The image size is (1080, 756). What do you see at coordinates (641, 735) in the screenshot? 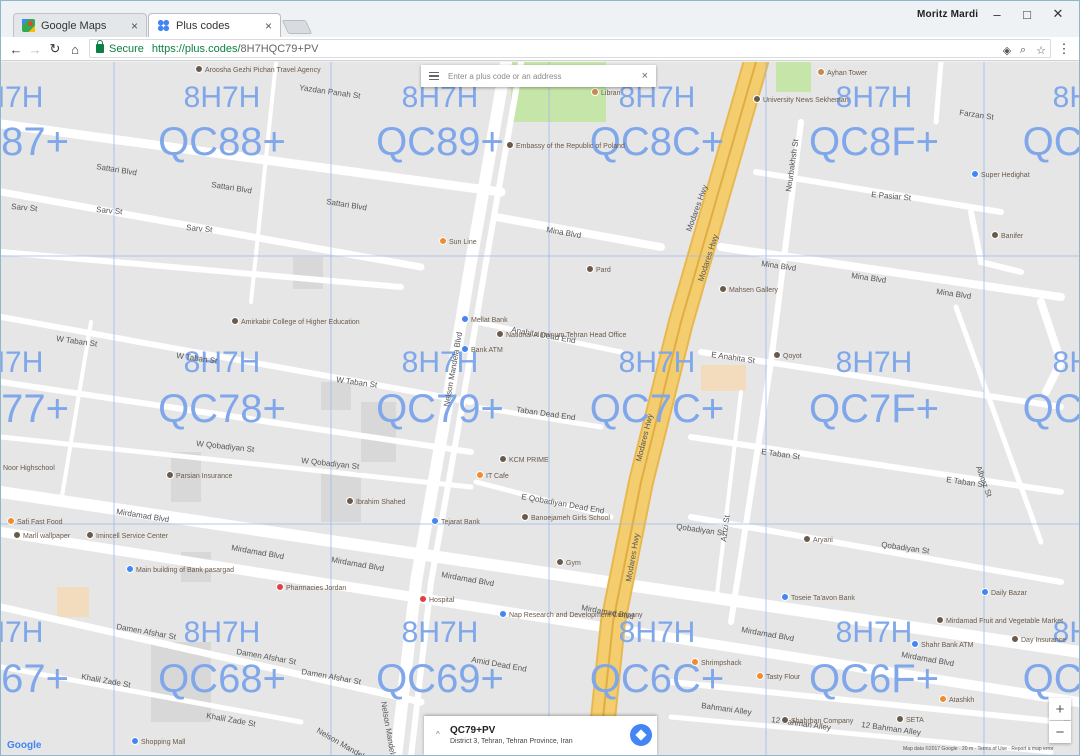
I see `directions-button` at bounding box center [641, 735].